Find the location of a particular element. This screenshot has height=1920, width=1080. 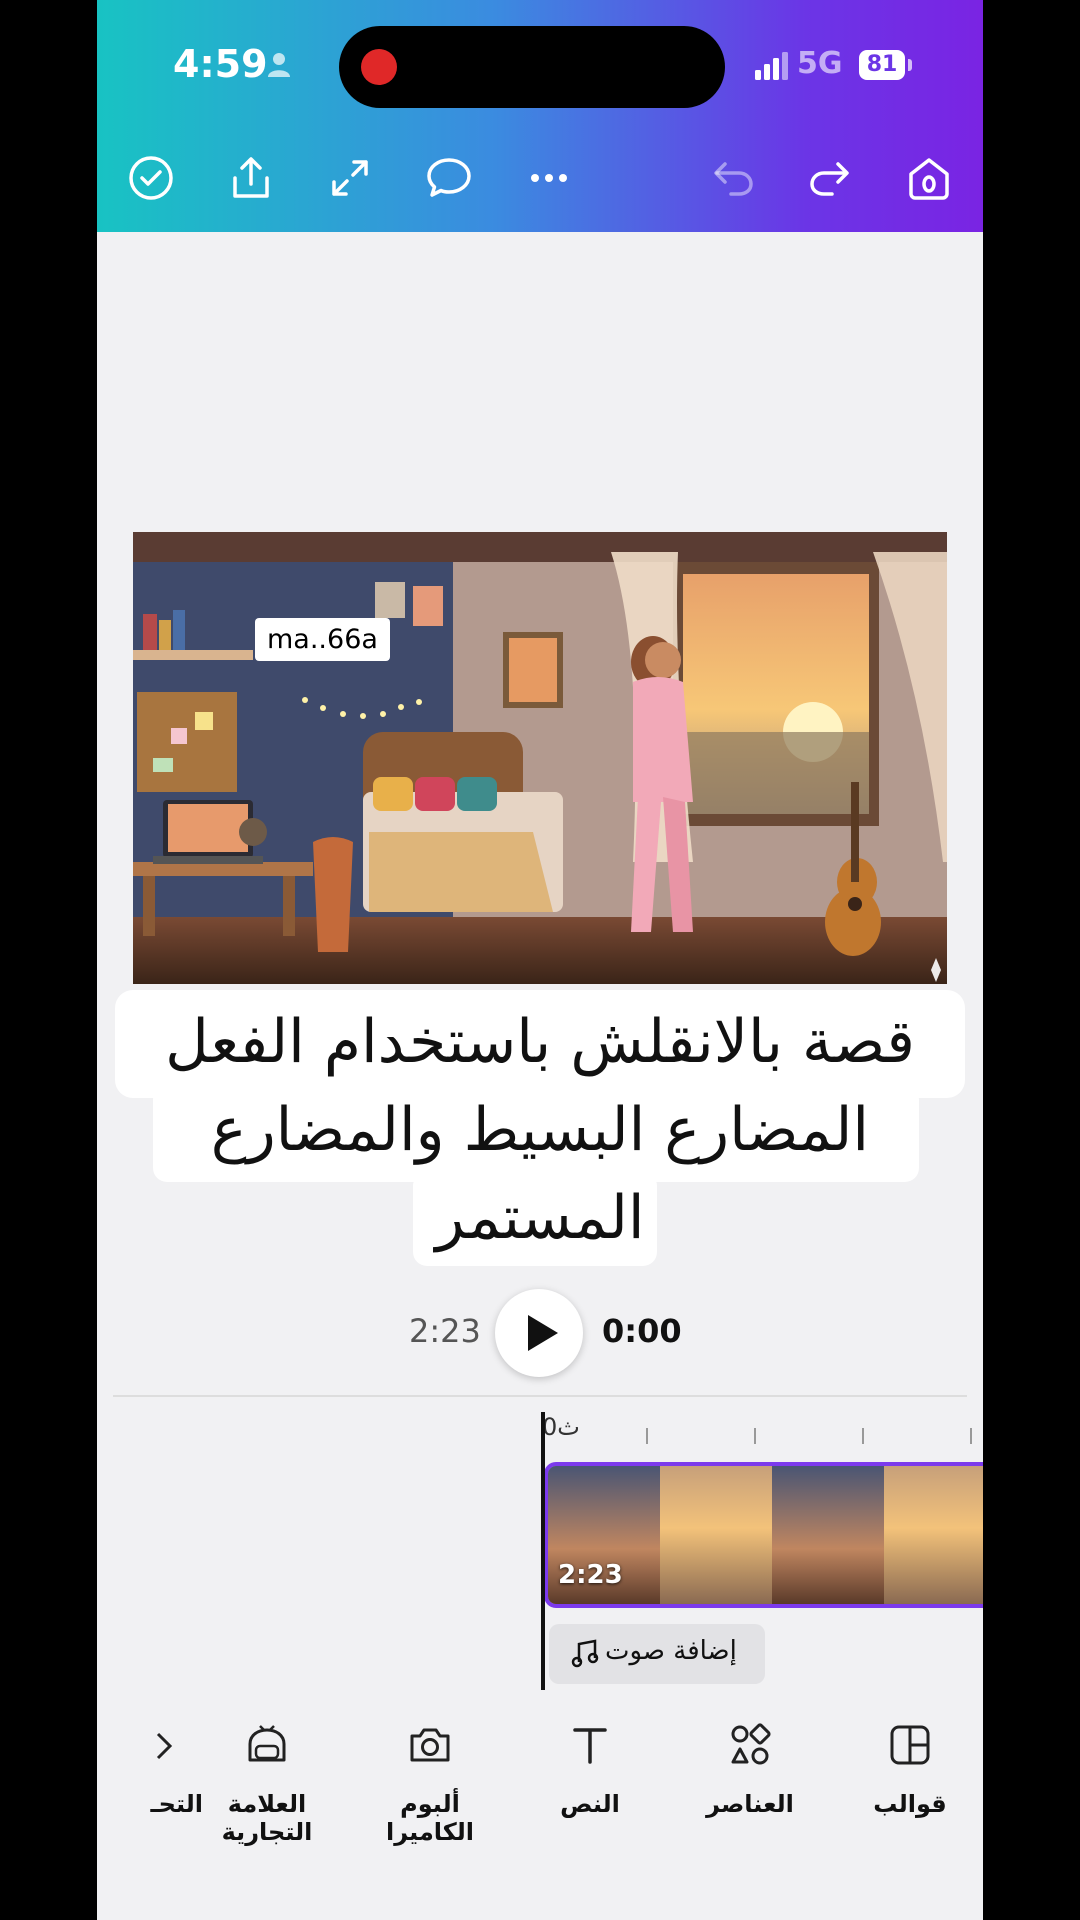

image-filename-label: ma..66a is located at coordinates (322, 639).